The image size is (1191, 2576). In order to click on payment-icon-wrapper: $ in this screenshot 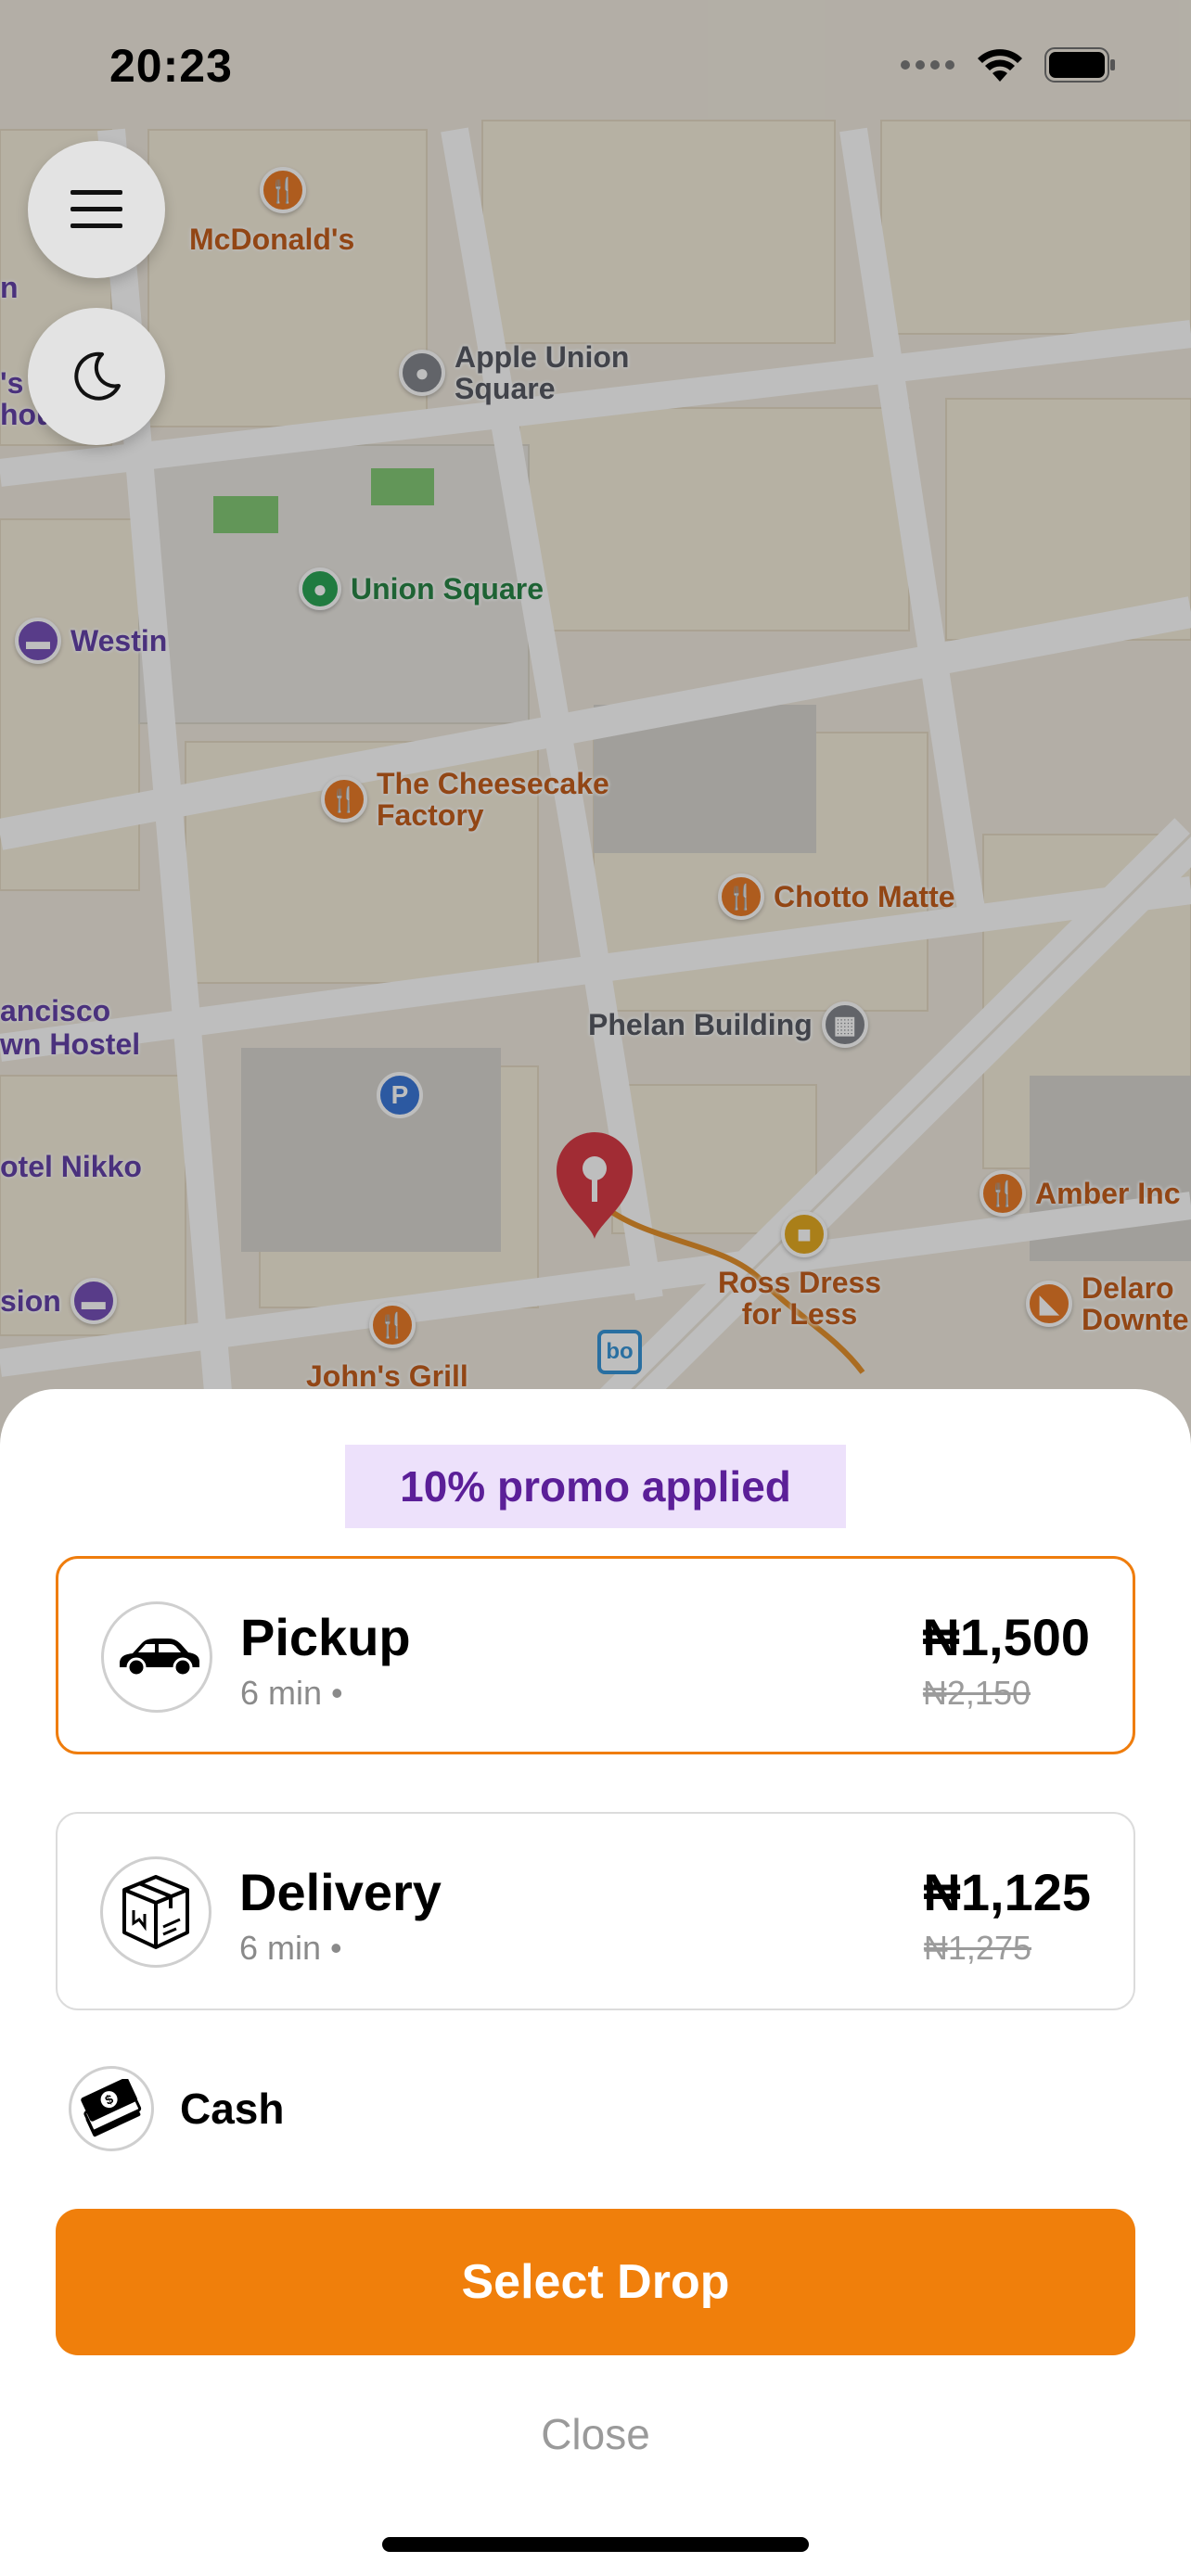, I will do `click(111, 2109)`.